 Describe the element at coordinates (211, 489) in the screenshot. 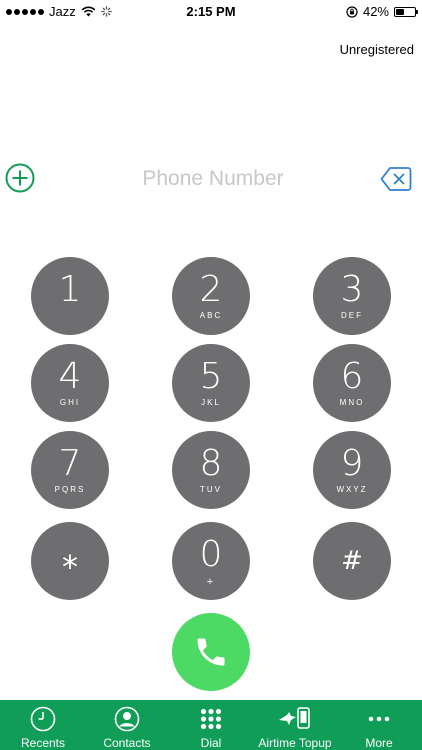

I see `key-letters: TUV` at that location.